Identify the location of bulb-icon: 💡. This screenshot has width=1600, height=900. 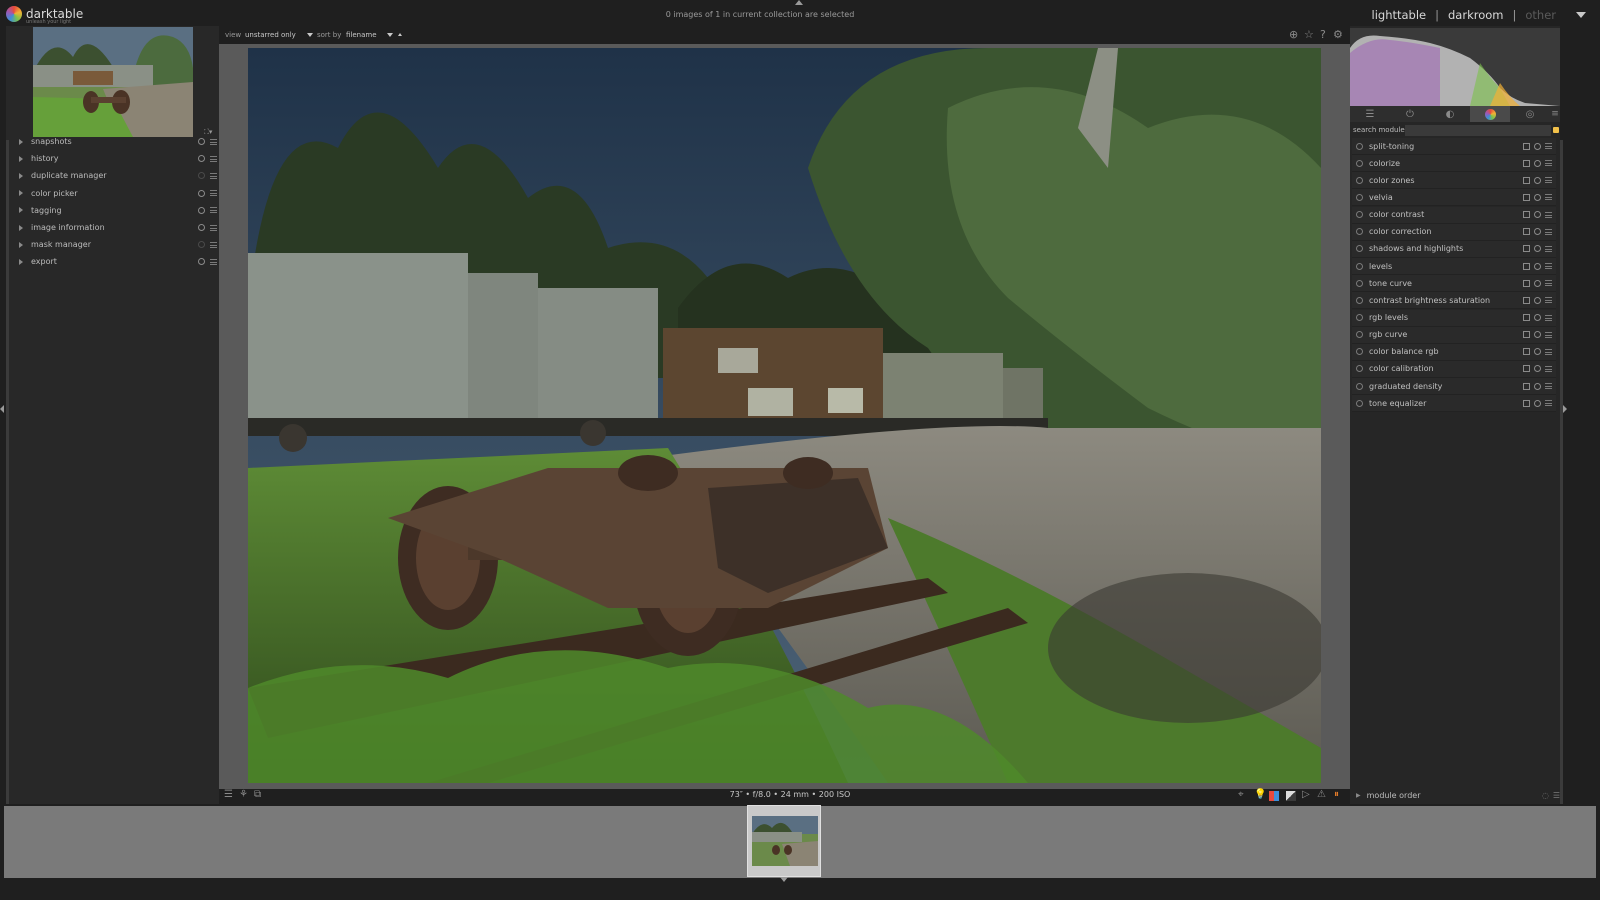
(1260, 794).